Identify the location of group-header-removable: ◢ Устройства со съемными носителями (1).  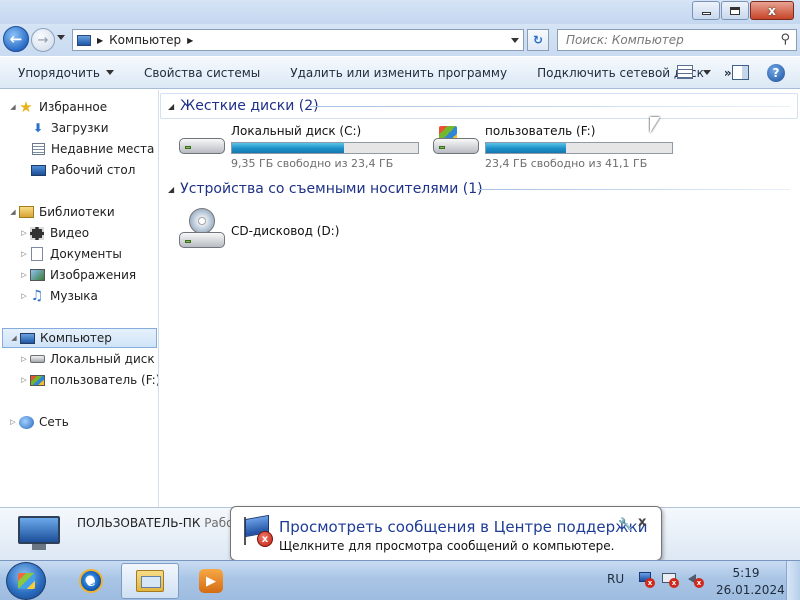
(325, 189).